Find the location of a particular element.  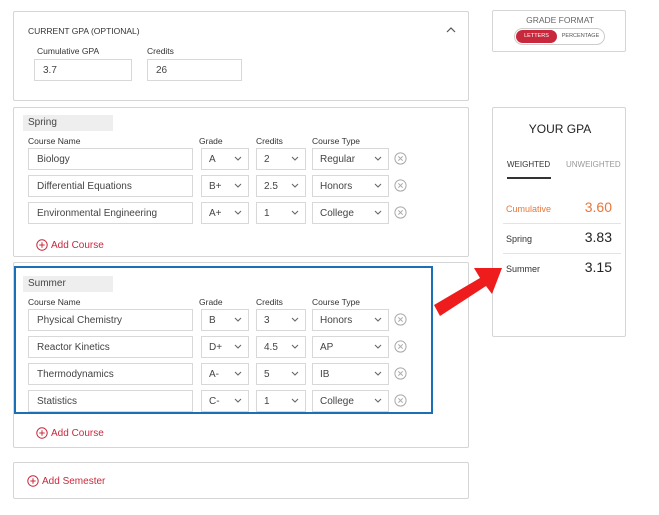

credits-select: 2 is located at coordinates (281, 159).